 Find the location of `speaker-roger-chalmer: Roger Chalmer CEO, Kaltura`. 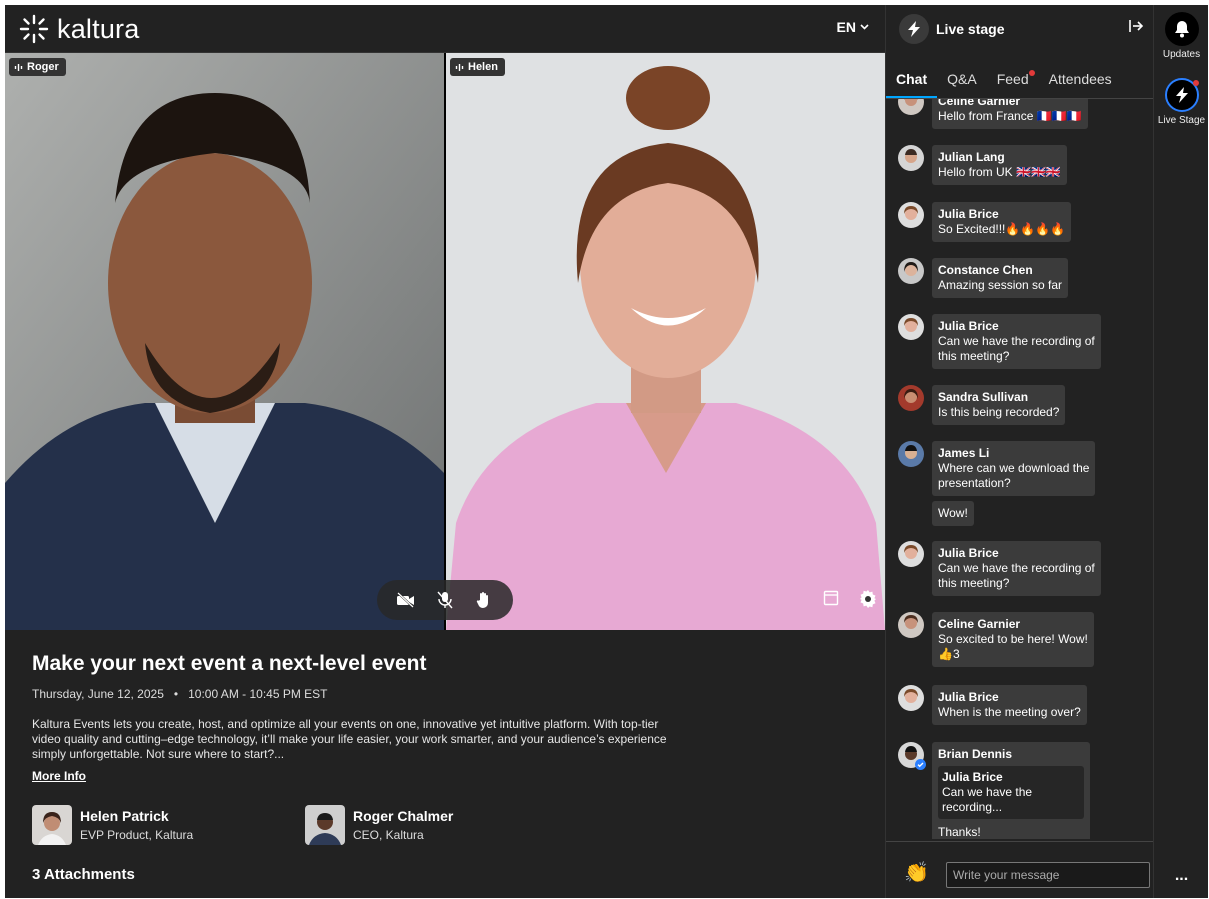

speaker-roger-chalmer: Roger Chalmer CEO, Kaltura is located at coordinates (379, 825).